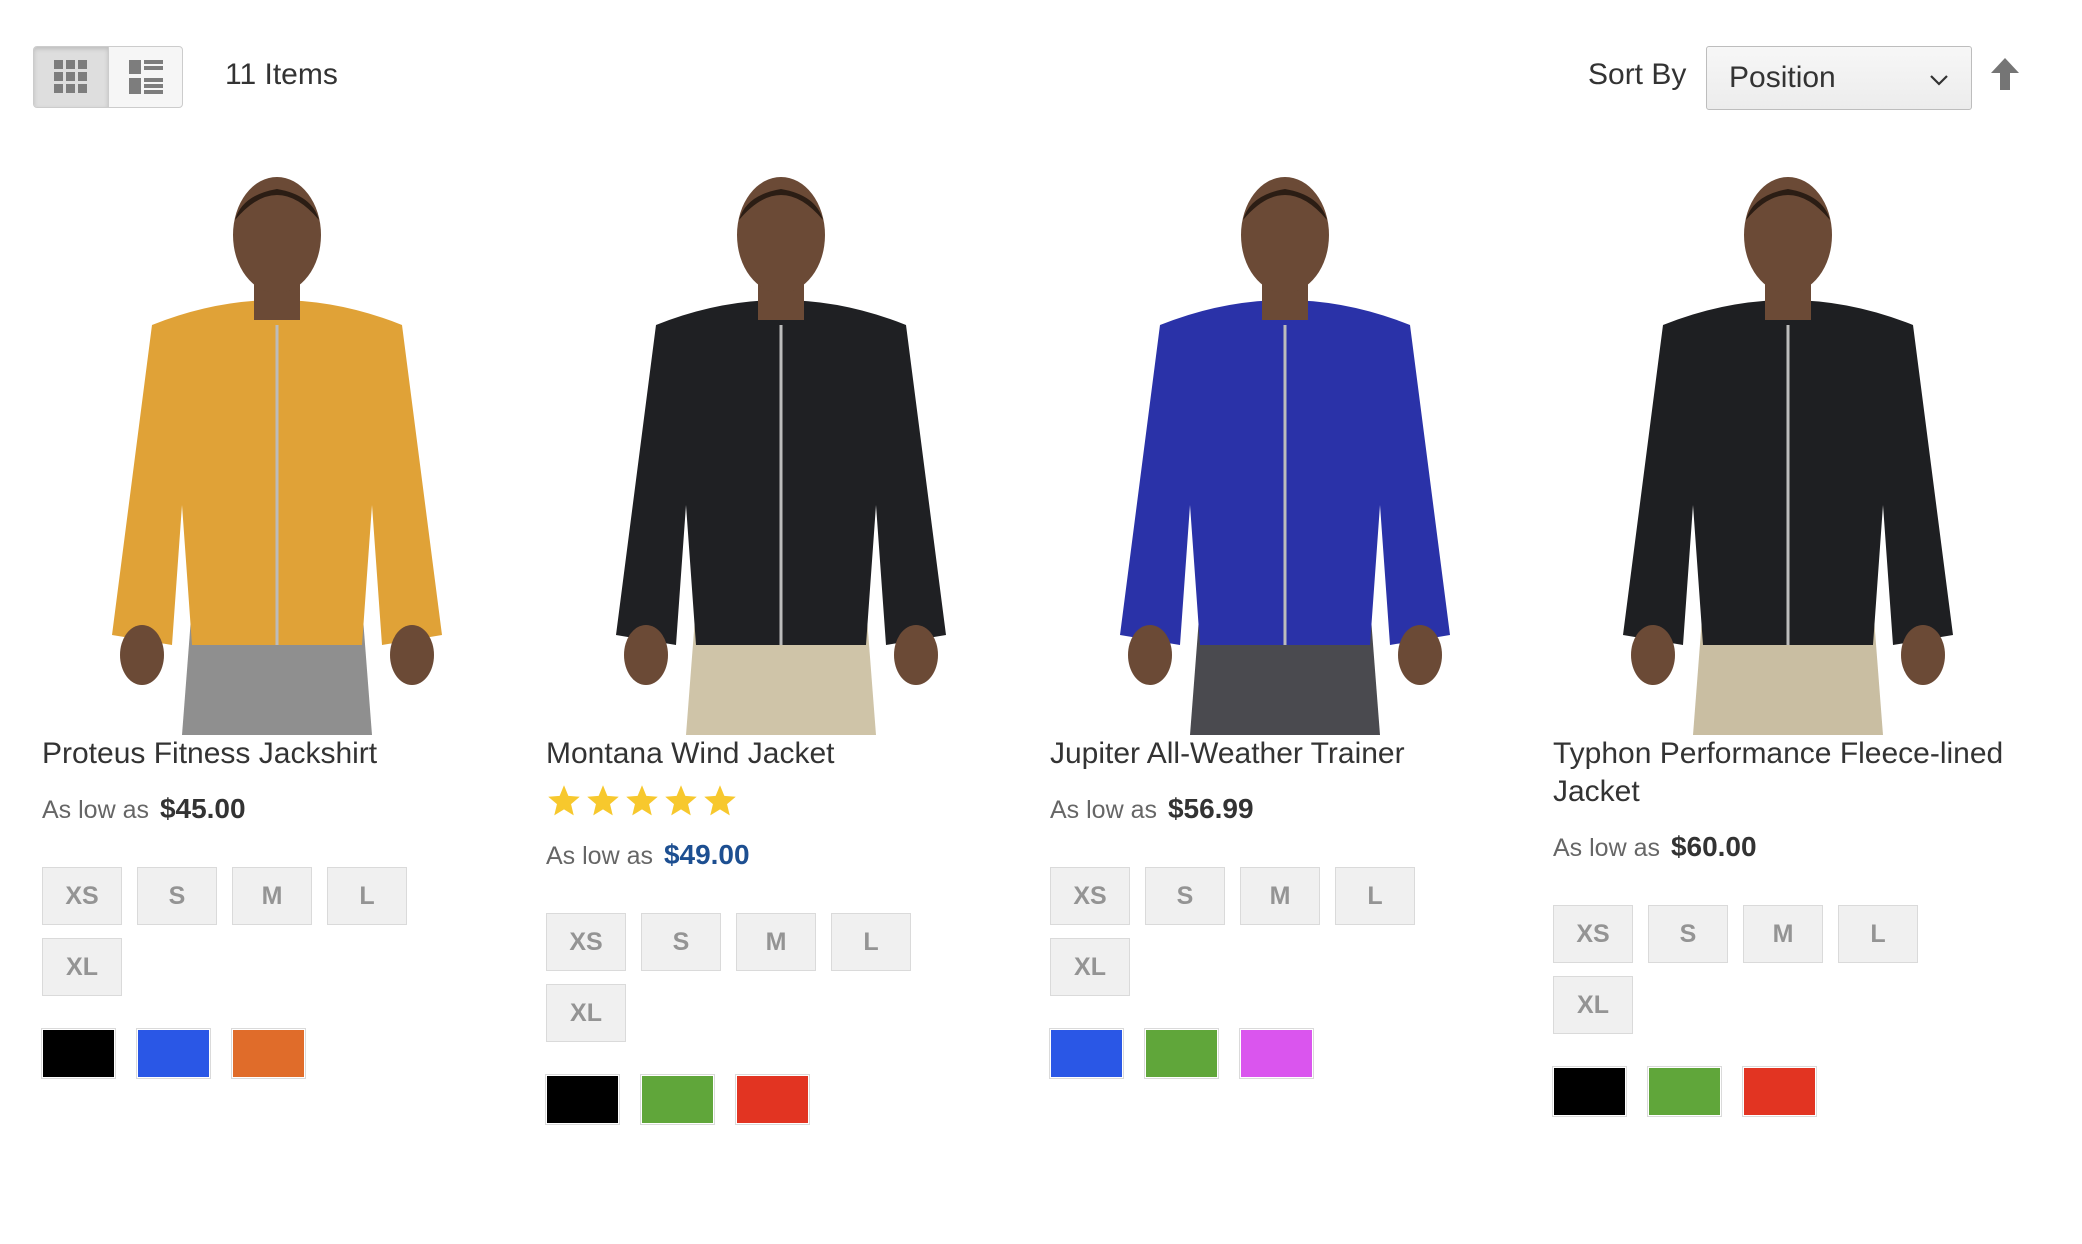 The width and height of the screenshot is (2082, 1244). What do you see at coordinates (1939, 80) in the screenshot?
I see `chevron-down-icon` at bounding box center [1939, 80].